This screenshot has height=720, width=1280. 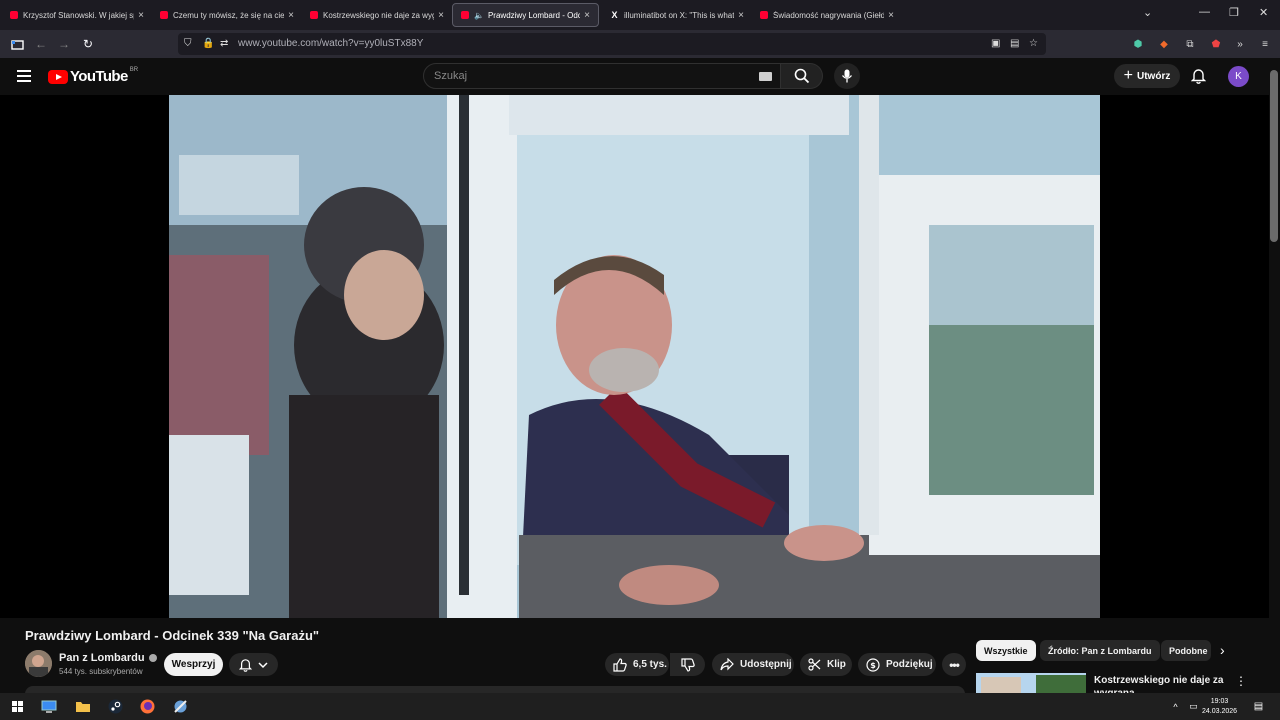 I want to click on reload-icon: ↻, so click(x=88, y=44).